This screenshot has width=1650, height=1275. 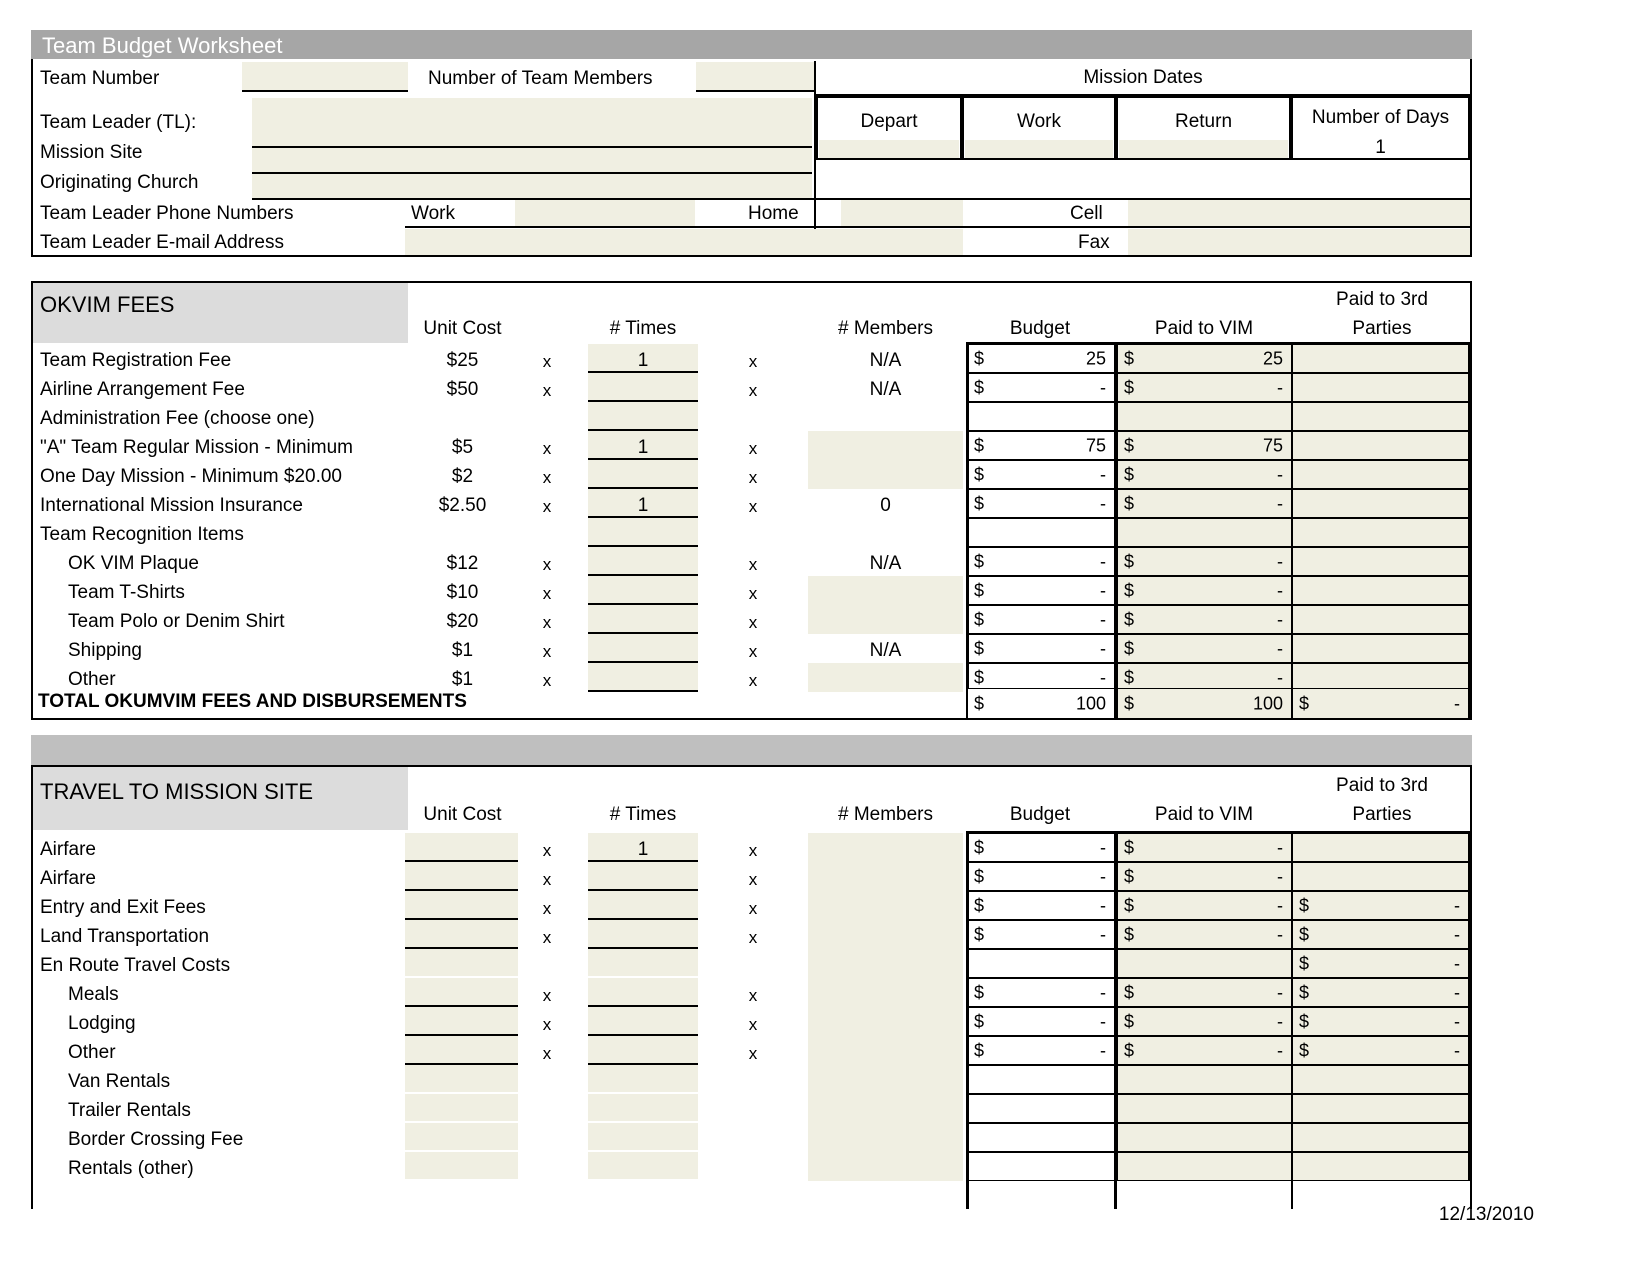 What do you see at coordinates (123, 907) in the screenshot?
I see `row-label: Entry and Exit Fees` at bounding box center [123, 907].